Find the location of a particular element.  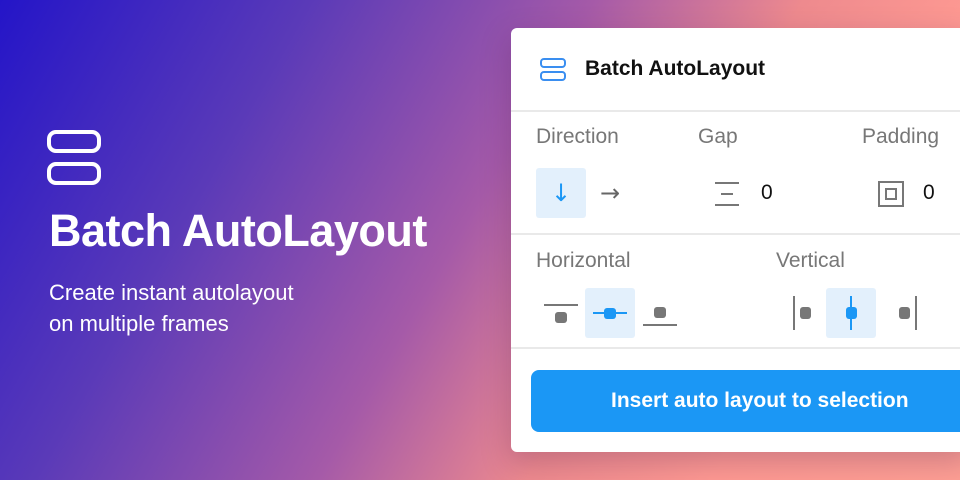

autolayout-icon is located at coordinates (553, 70).